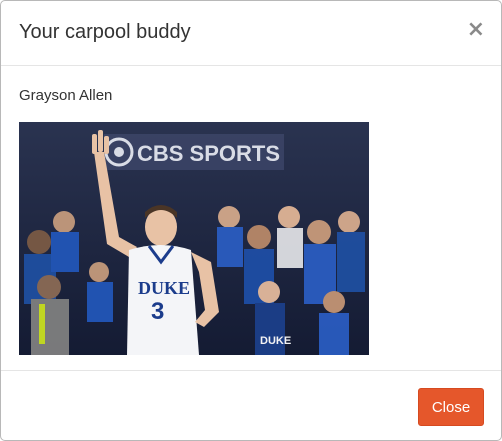  Describe the element at coordinates (208, 153) in the screenshot. I see `banner-text: CBS SPORTS` at that location.